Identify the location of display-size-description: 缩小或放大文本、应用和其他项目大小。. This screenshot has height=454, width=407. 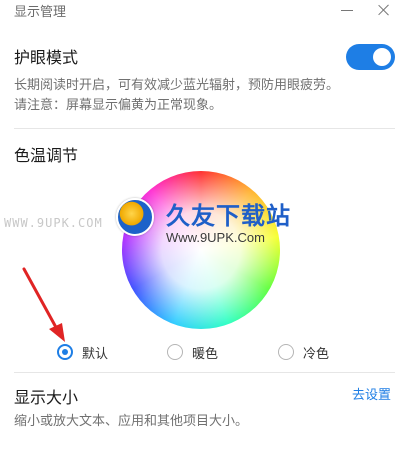
(131, 421).